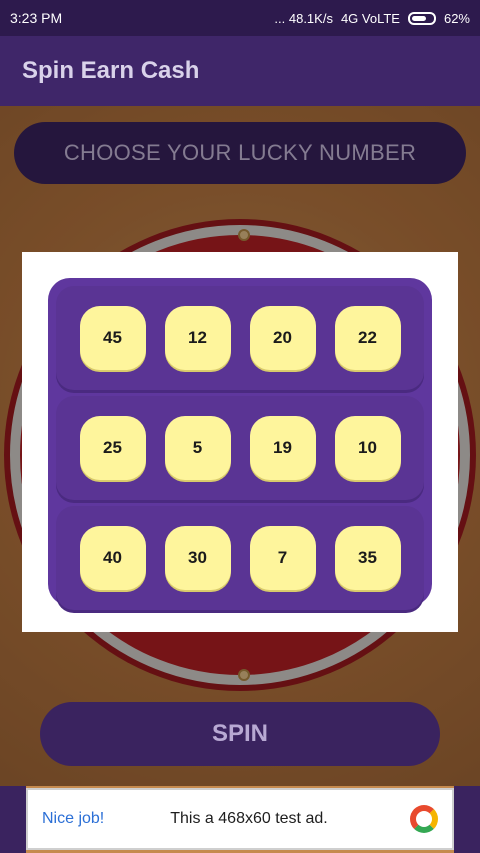 The image size is (480, 853). What do you see at coordinates (240, 734) in the screenshot?
I see `spin-button: SPIN` at bounding box center [240, 734].